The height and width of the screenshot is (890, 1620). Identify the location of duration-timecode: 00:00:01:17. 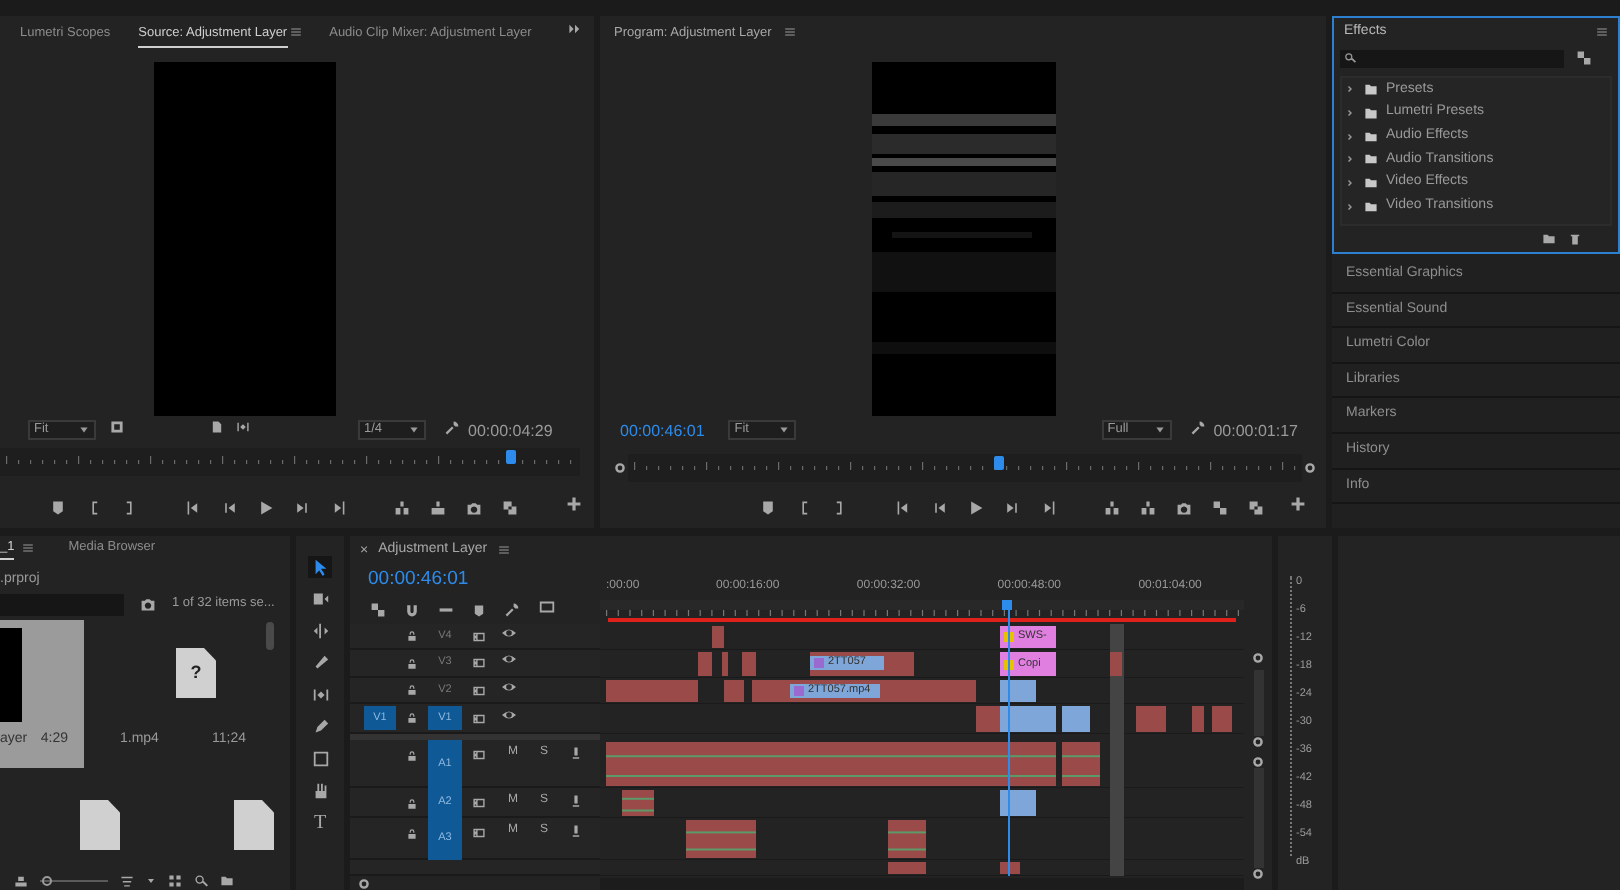
(1255, 431).